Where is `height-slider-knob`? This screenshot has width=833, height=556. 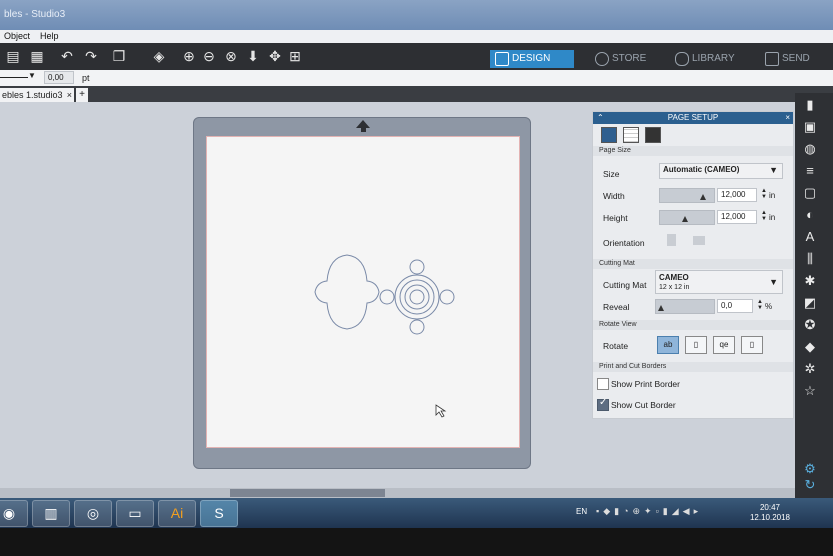 height-slider-knob is located at coordinates (685, 219).